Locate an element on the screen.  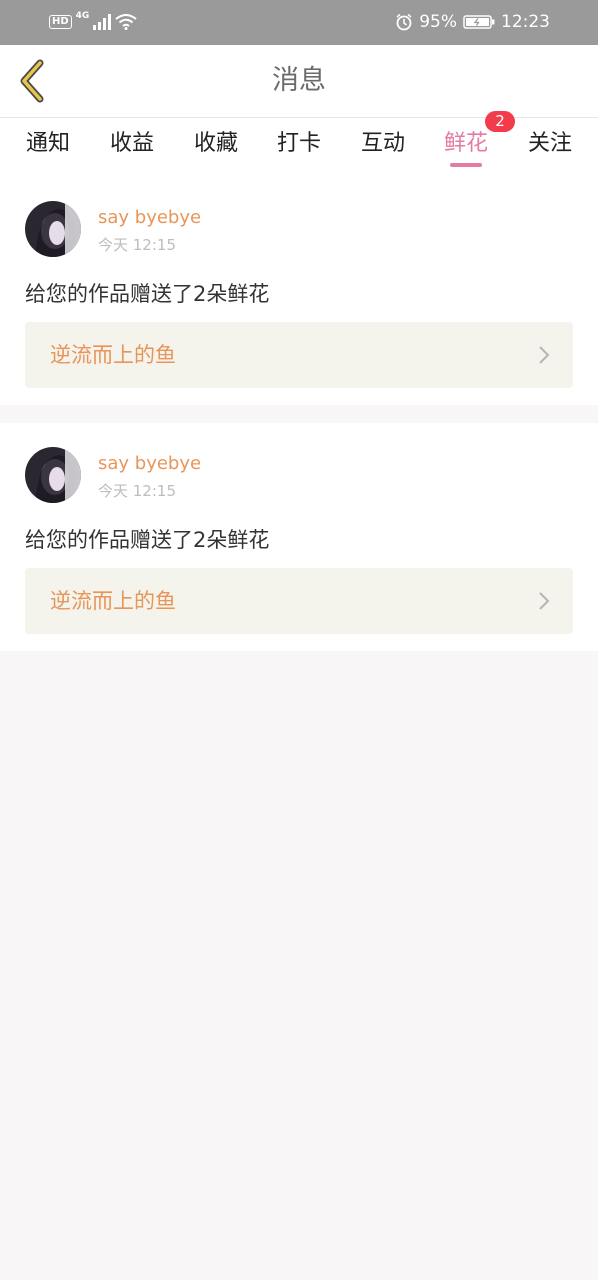
hd-icon: HD is located at coordinates (60, 22).